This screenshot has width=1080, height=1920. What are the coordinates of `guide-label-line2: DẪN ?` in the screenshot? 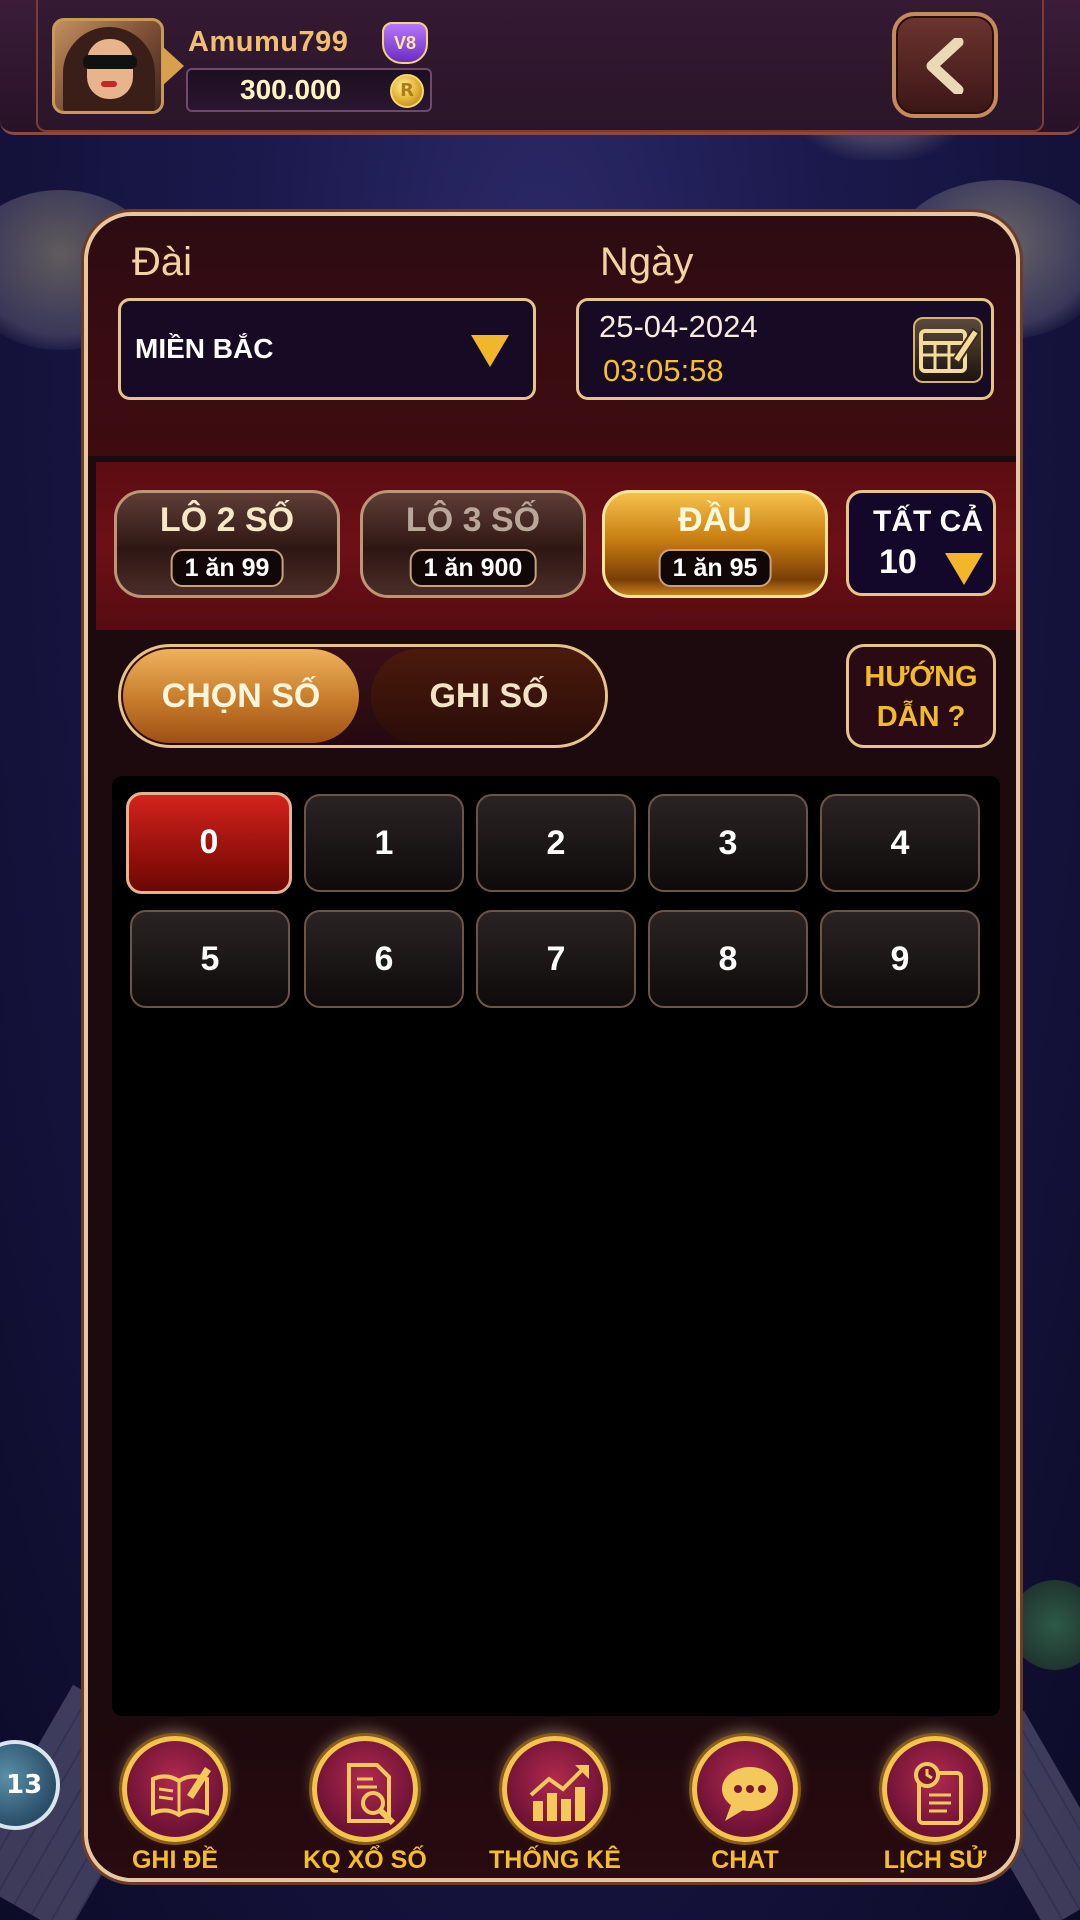 It's located at (921, 717).